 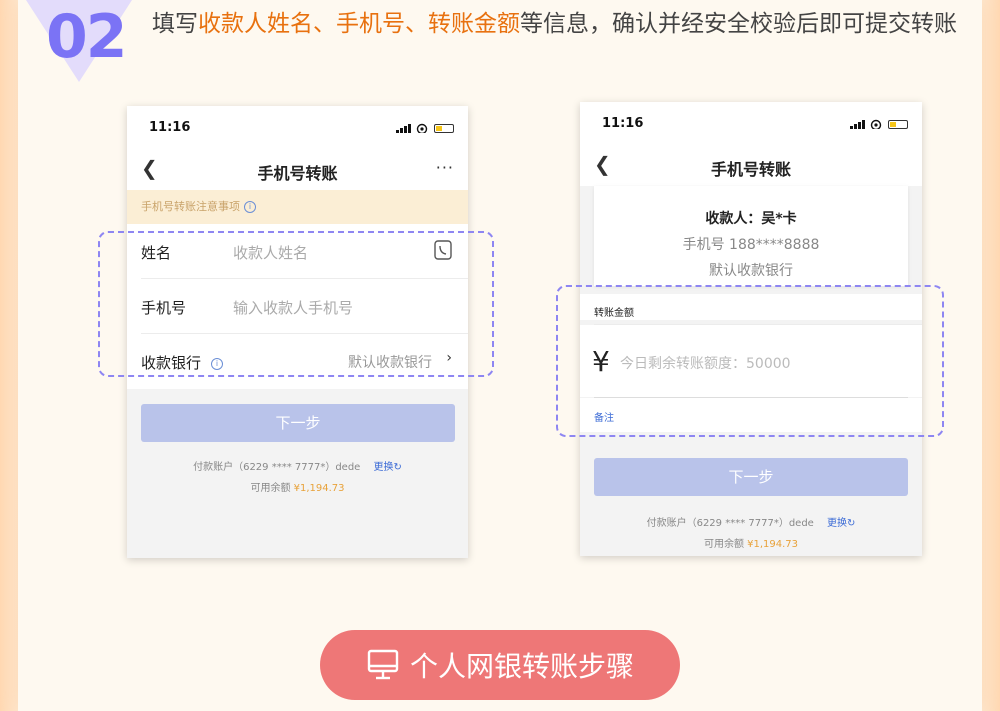 I want to click on step-headline: 填写收款人姓名、手机号、转账金额等信息，确认并经安全校验后即可提交转账, so click(x=562, y=24).